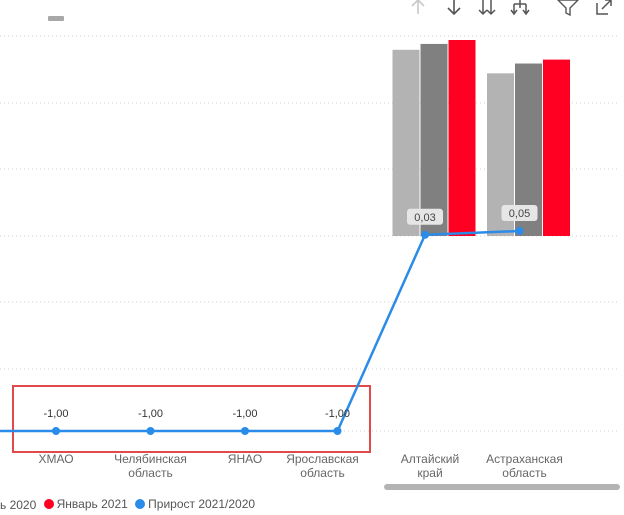 The width and height of the screenshot is (624, 515). What do you see at coordinates (129, 505) in the screenshot?
I see `legend: ь 2020 Январь 2021 Прирост 2021/2020` at bounding box center [129, 505].